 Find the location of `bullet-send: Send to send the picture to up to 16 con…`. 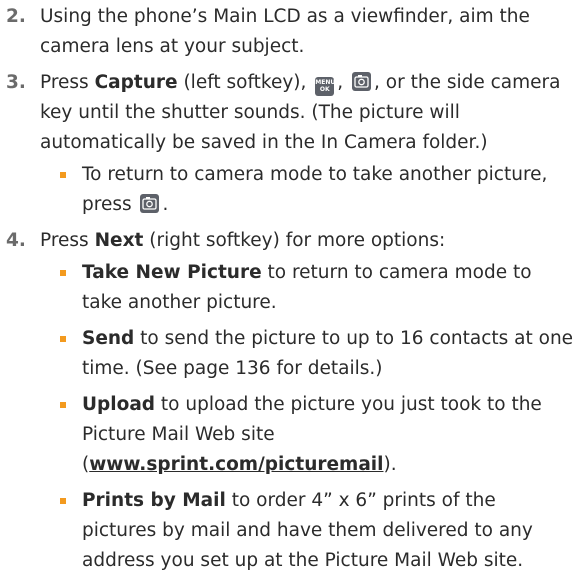

bullet-send: Send to send the picture to up to 16 con… is located at coordinates (290, 354).